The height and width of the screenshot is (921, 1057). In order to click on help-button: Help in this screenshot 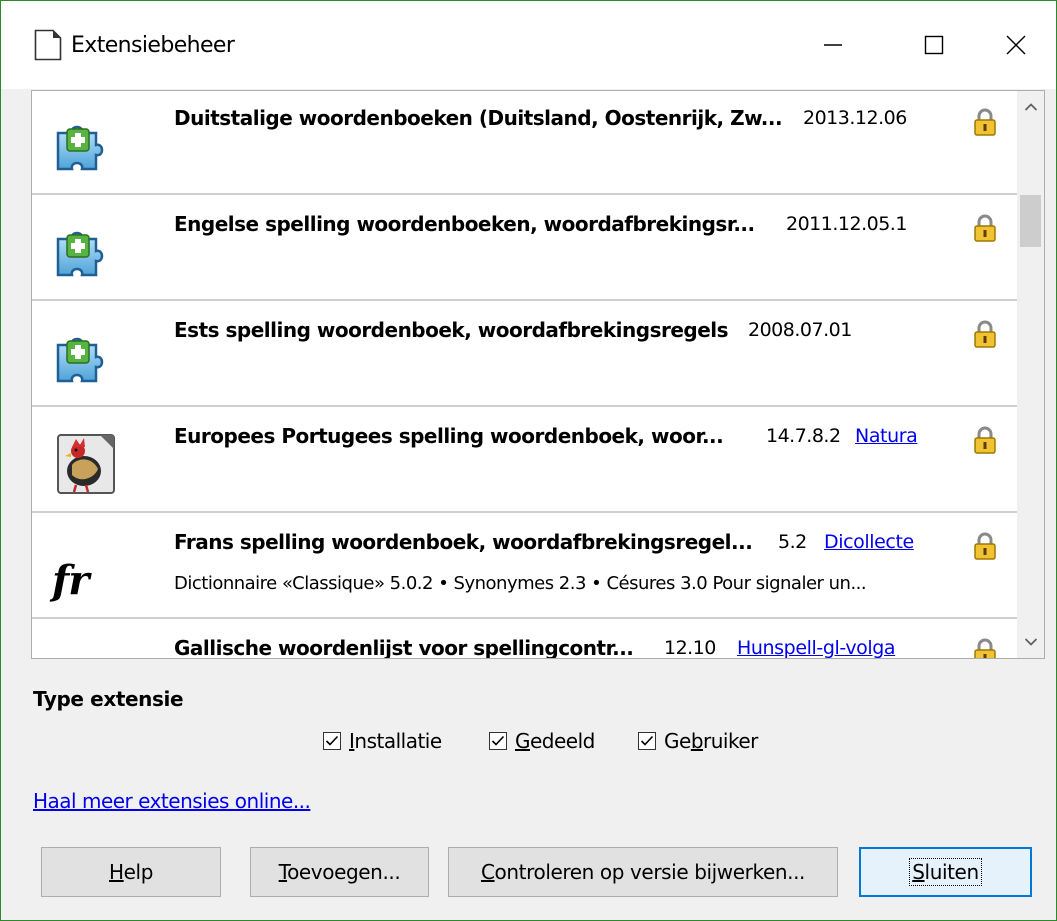, I will do `click(131, 872)`.